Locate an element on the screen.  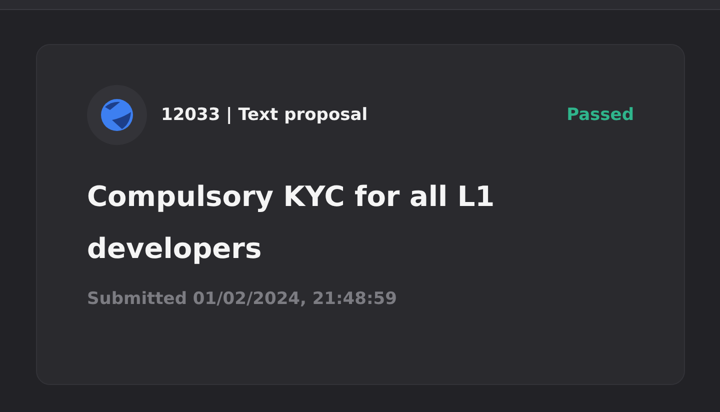
submitted-date: Submitted 01/02/2024, 21:48:59 is located at coordinates (242, 299).